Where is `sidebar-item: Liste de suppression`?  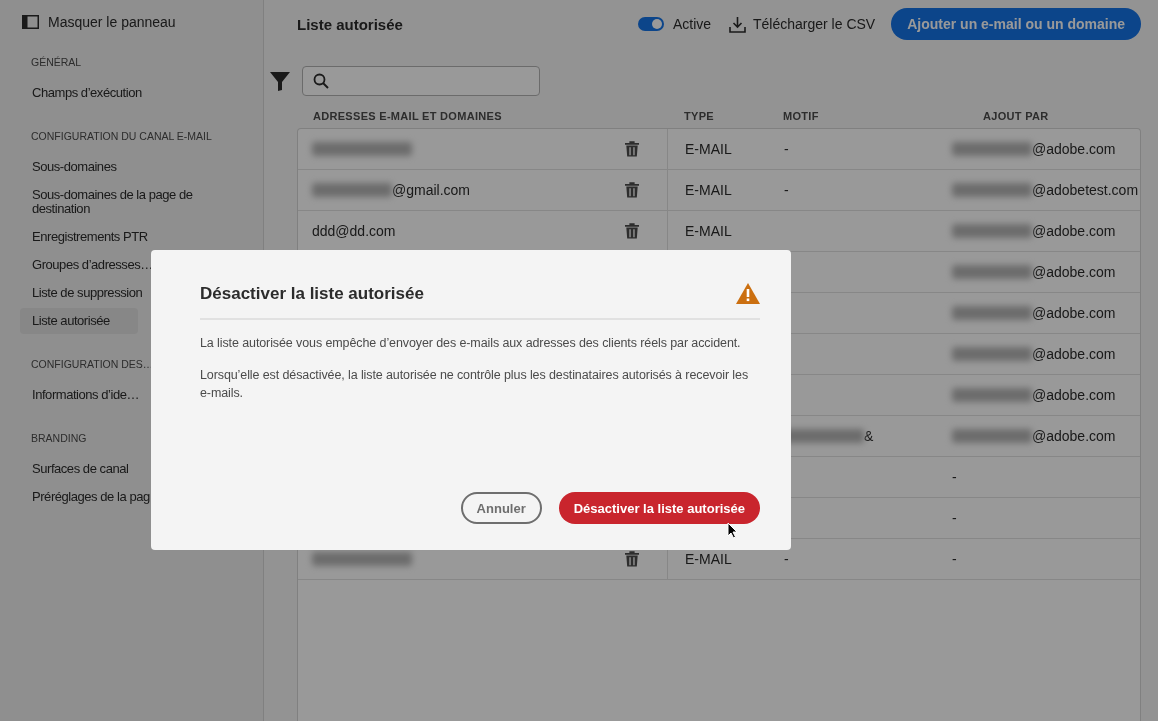
sidebar-item: Liste de suppression is located at coordinates (81, 293).